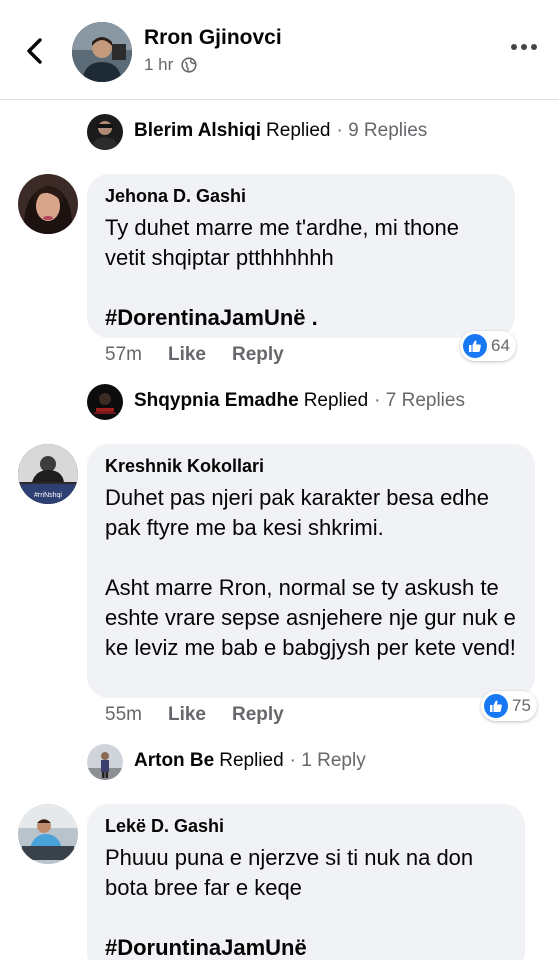 This screenshot has height=960, width=559. I want to click on reaction-count: 64, so click(488, 346).